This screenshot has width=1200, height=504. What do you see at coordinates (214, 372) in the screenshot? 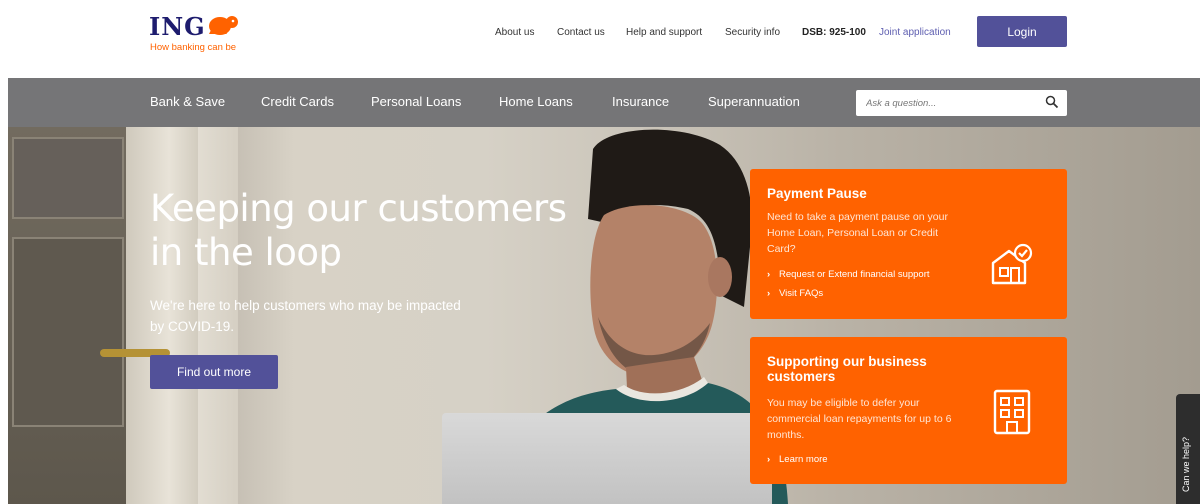
I see `find-out-more-button: Find out more` at bounding box center [214, 372].